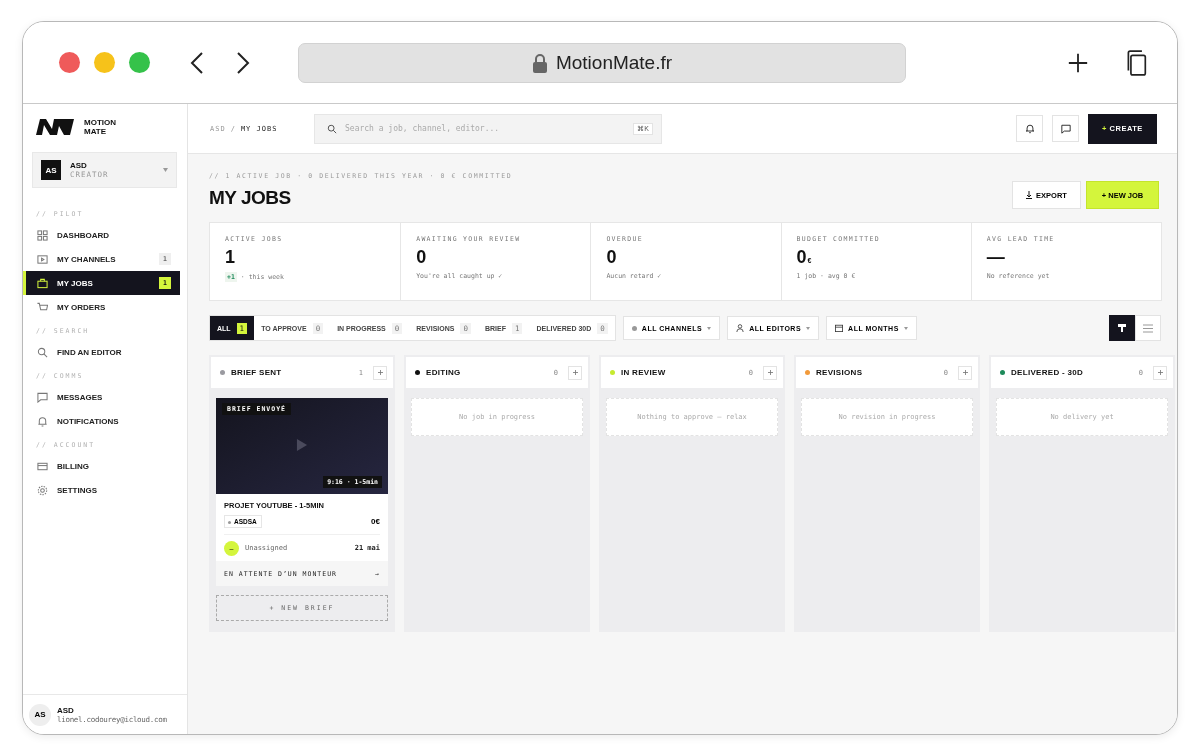  What do you see at coordinates (101, 466) in the screenshot?
I see `nav-item: BILLING` at bounding box center [101, 466].